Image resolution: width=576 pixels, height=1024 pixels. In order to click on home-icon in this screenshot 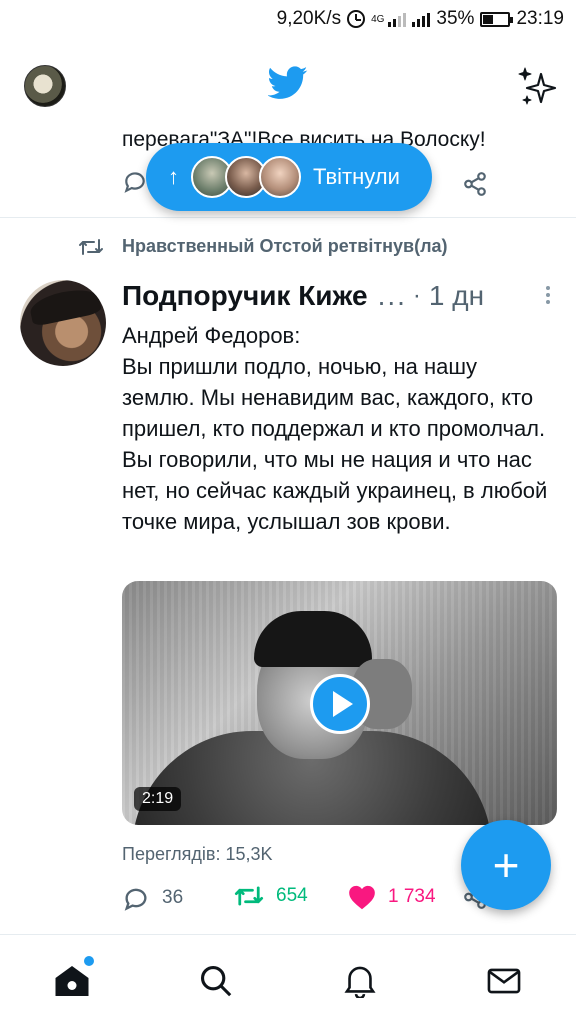, I will do `click(72, 981)`.